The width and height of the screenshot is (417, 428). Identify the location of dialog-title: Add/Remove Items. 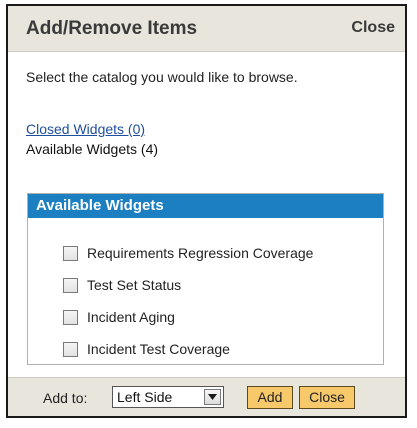
(112, 28).